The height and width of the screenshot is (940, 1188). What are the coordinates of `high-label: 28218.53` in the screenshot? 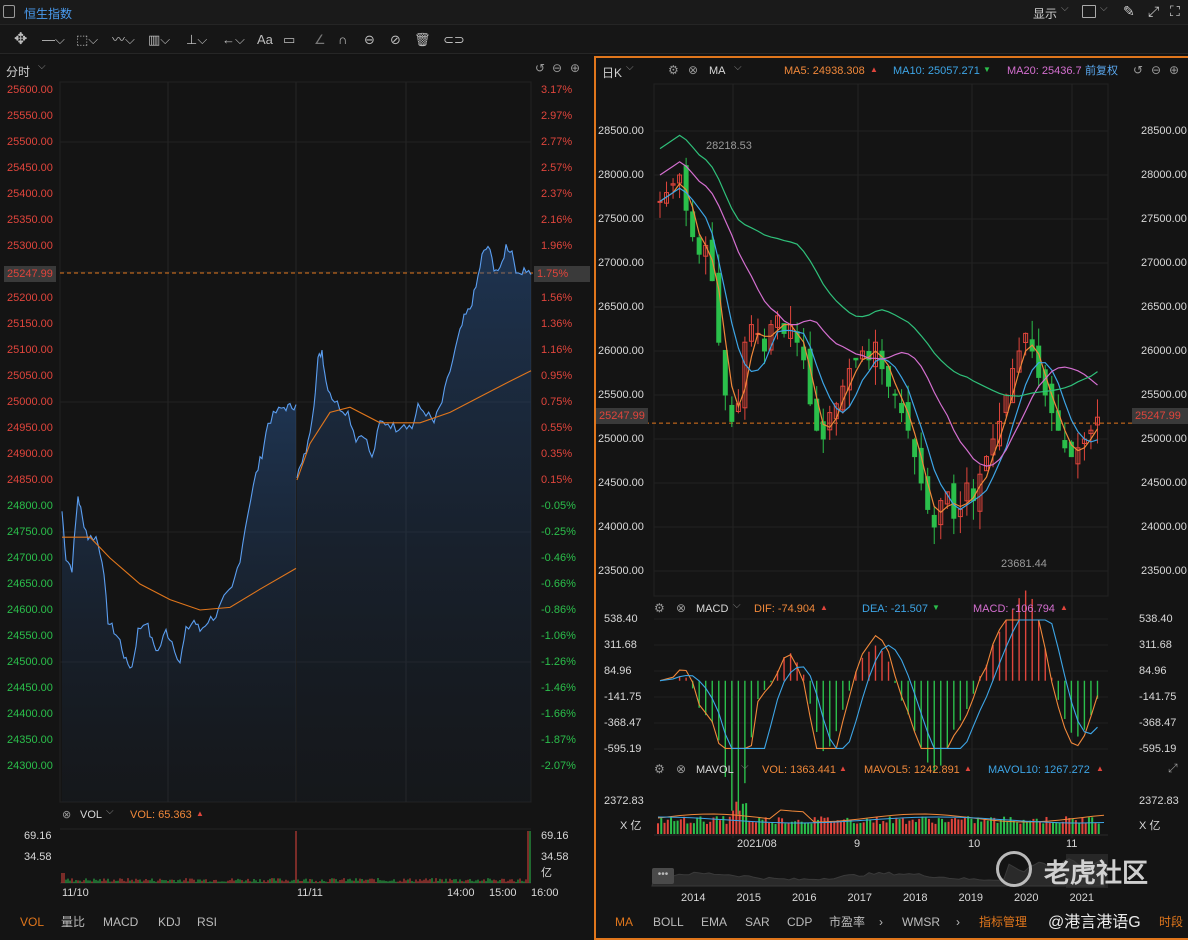 It's located at (729, 146).